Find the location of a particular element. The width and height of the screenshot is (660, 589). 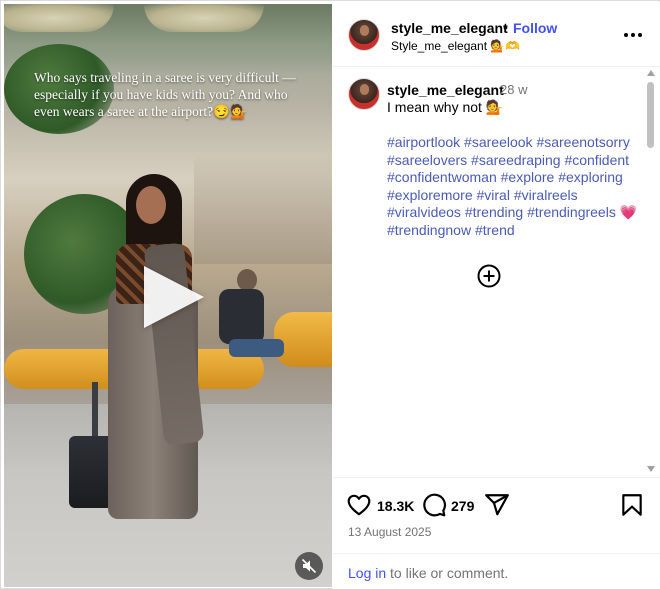

plus-circle-icon is located at coordinates (489, 276).